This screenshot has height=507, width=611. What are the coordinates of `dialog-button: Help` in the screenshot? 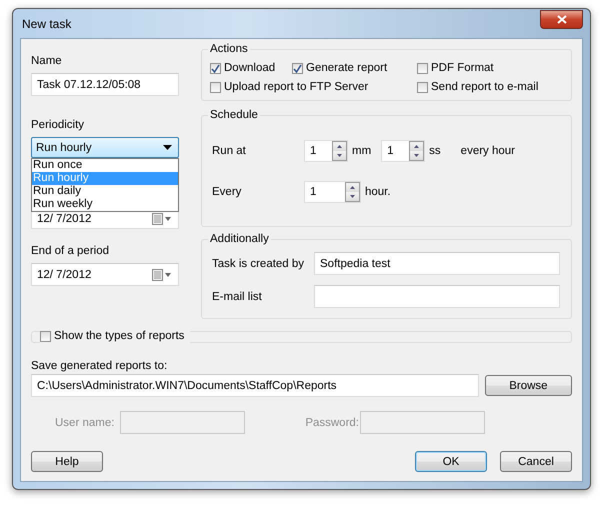 It's located at (67, 461).